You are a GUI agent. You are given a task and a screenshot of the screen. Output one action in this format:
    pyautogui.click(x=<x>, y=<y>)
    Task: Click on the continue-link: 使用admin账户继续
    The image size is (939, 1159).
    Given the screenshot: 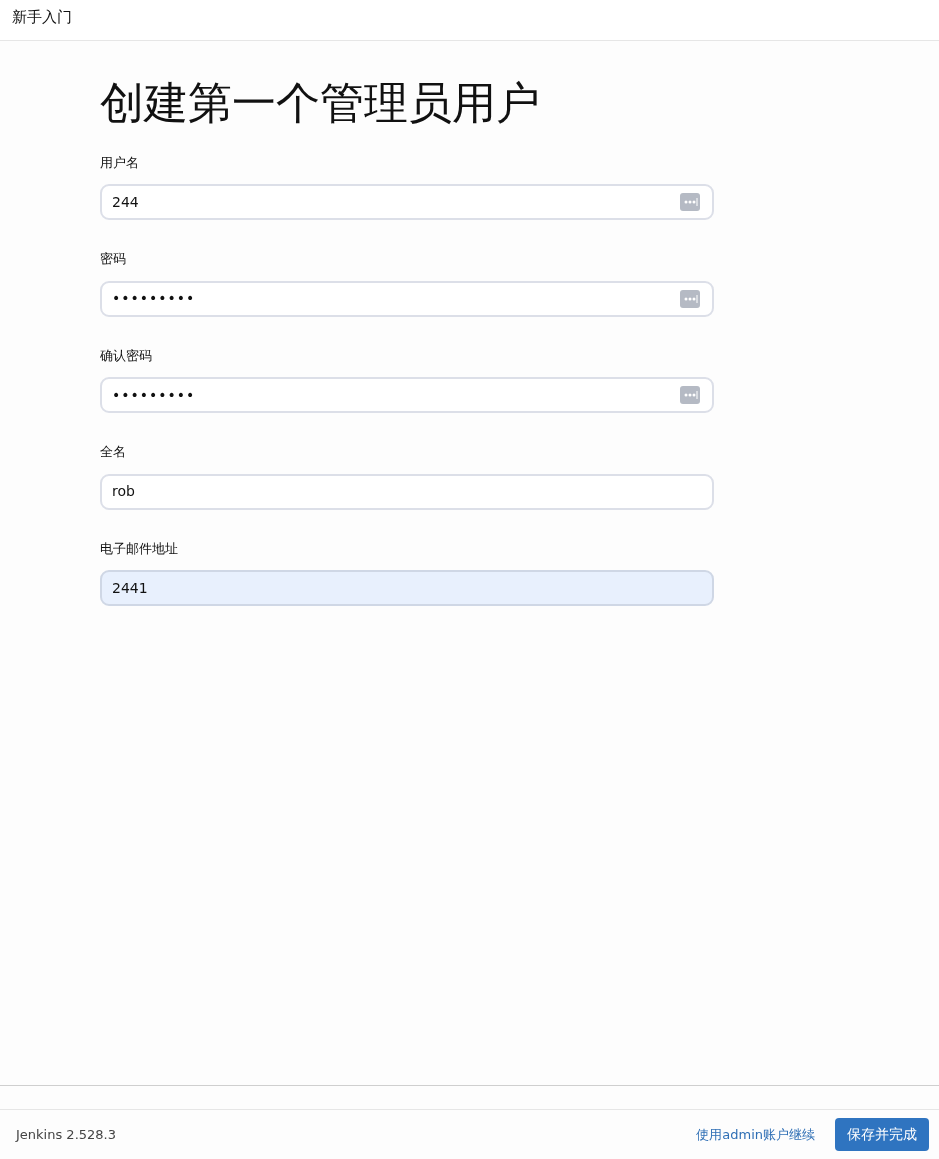 What is the action you would take?
    pyautogui.click(x=755, y=1134)
    